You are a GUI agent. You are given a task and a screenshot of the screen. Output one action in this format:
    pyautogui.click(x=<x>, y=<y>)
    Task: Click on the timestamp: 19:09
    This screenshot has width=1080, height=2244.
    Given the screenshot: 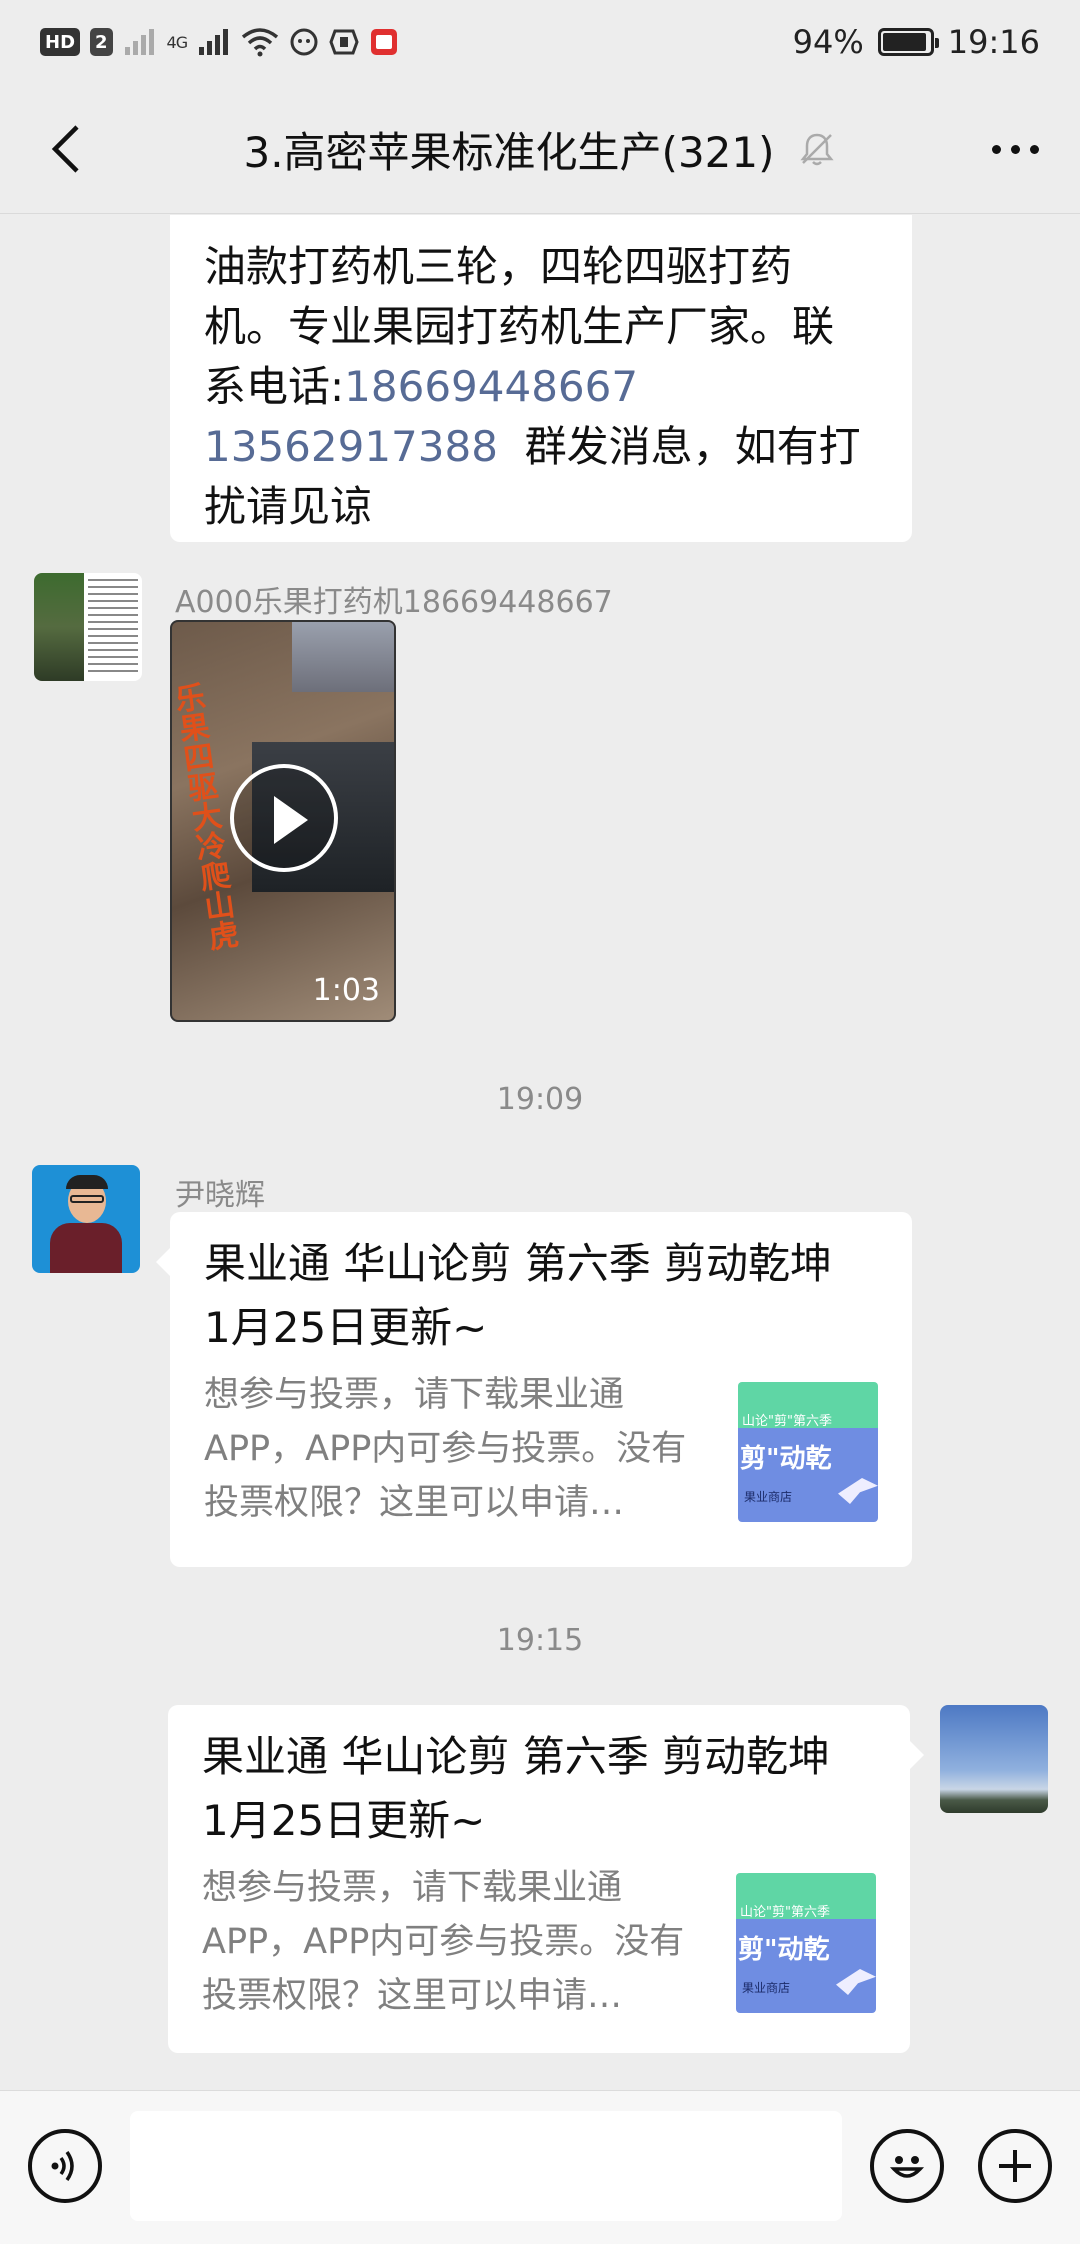 What is the action you would take?
    pyautogui.click(x=540, y=1099)
    